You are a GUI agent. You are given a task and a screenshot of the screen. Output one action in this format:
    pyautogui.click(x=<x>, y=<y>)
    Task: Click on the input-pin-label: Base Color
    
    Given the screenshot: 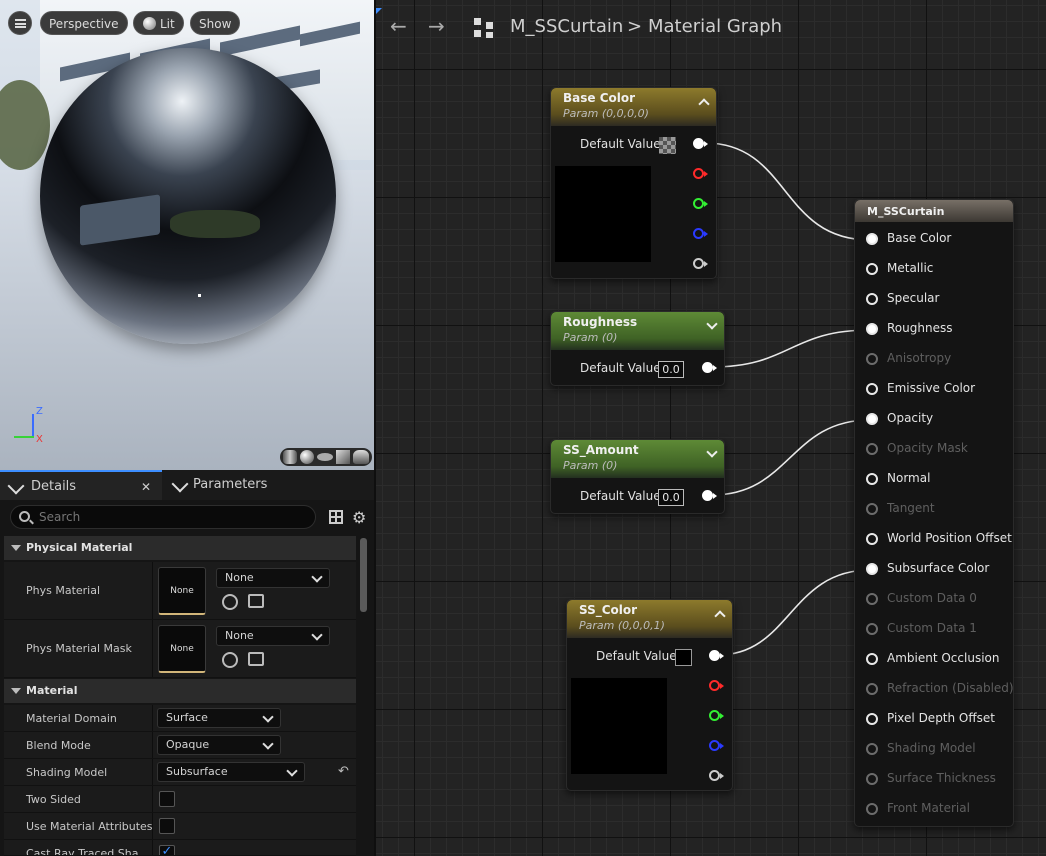 What is the action you would take?
    pyautogui.click(x=919, y=238)
    